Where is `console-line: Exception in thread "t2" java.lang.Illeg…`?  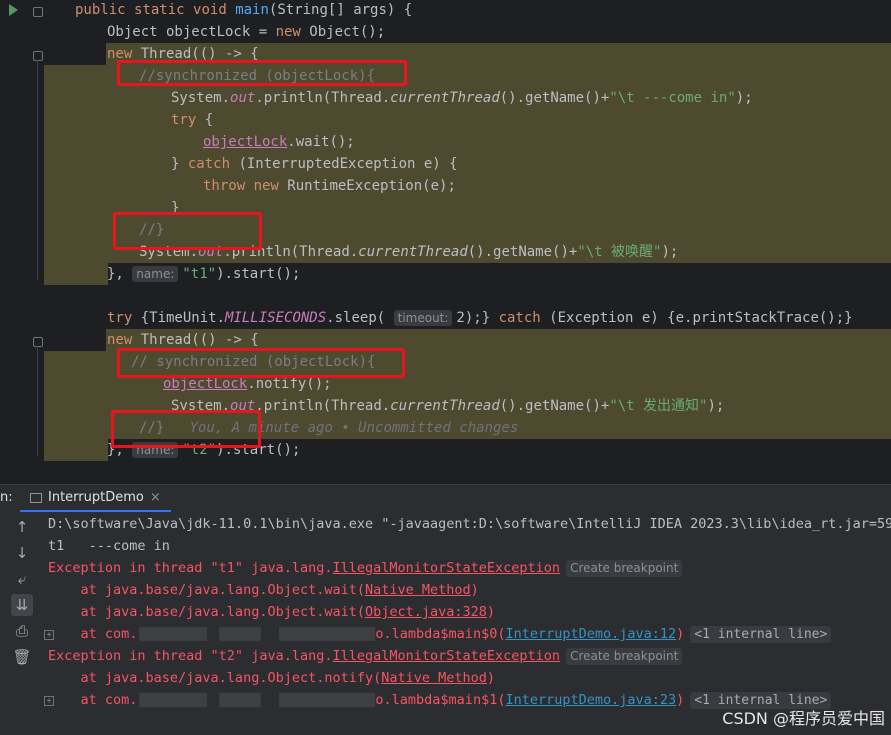 console-line: Exception in thread "t2" java.lang.Illeg… is located at coordinates (365, 656).